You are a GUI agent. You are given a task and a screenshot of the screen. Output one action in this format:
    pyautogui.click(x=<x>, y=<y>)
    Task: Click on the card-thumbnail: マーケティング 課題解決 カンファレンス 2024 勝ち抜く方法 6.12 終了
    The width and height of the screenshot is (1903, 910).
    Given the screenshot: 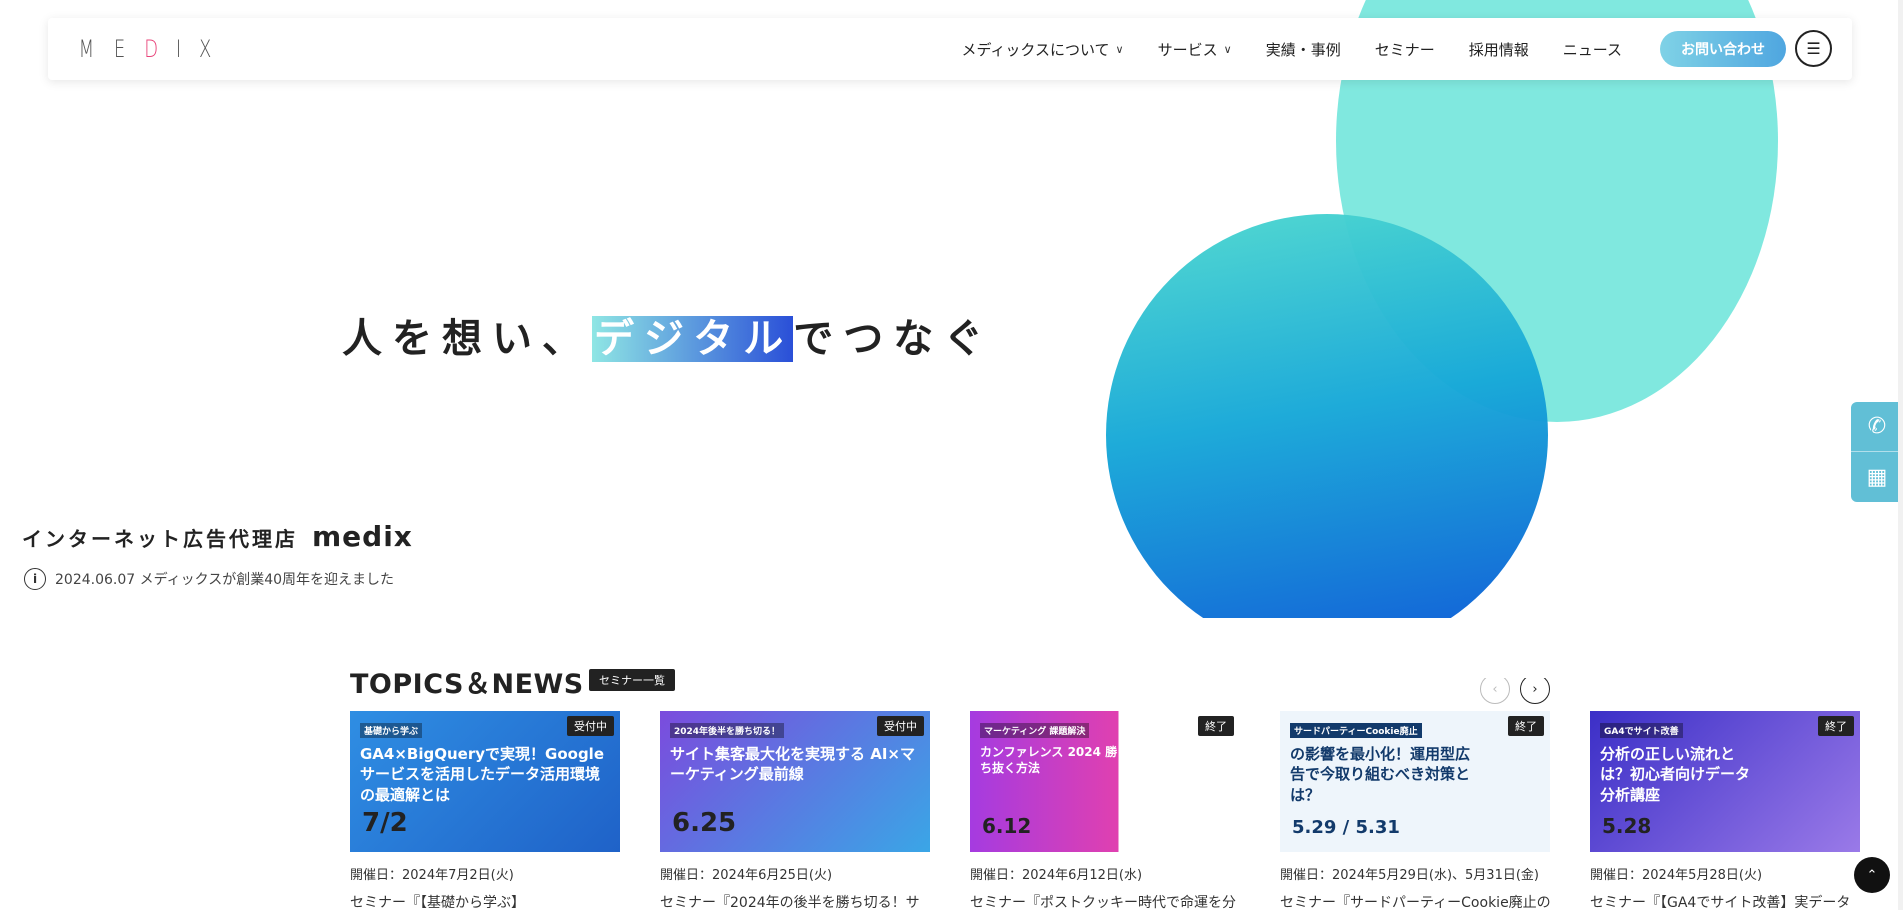 What is the action you would take?
    pyautogui.click(x=1105, y=781)
    